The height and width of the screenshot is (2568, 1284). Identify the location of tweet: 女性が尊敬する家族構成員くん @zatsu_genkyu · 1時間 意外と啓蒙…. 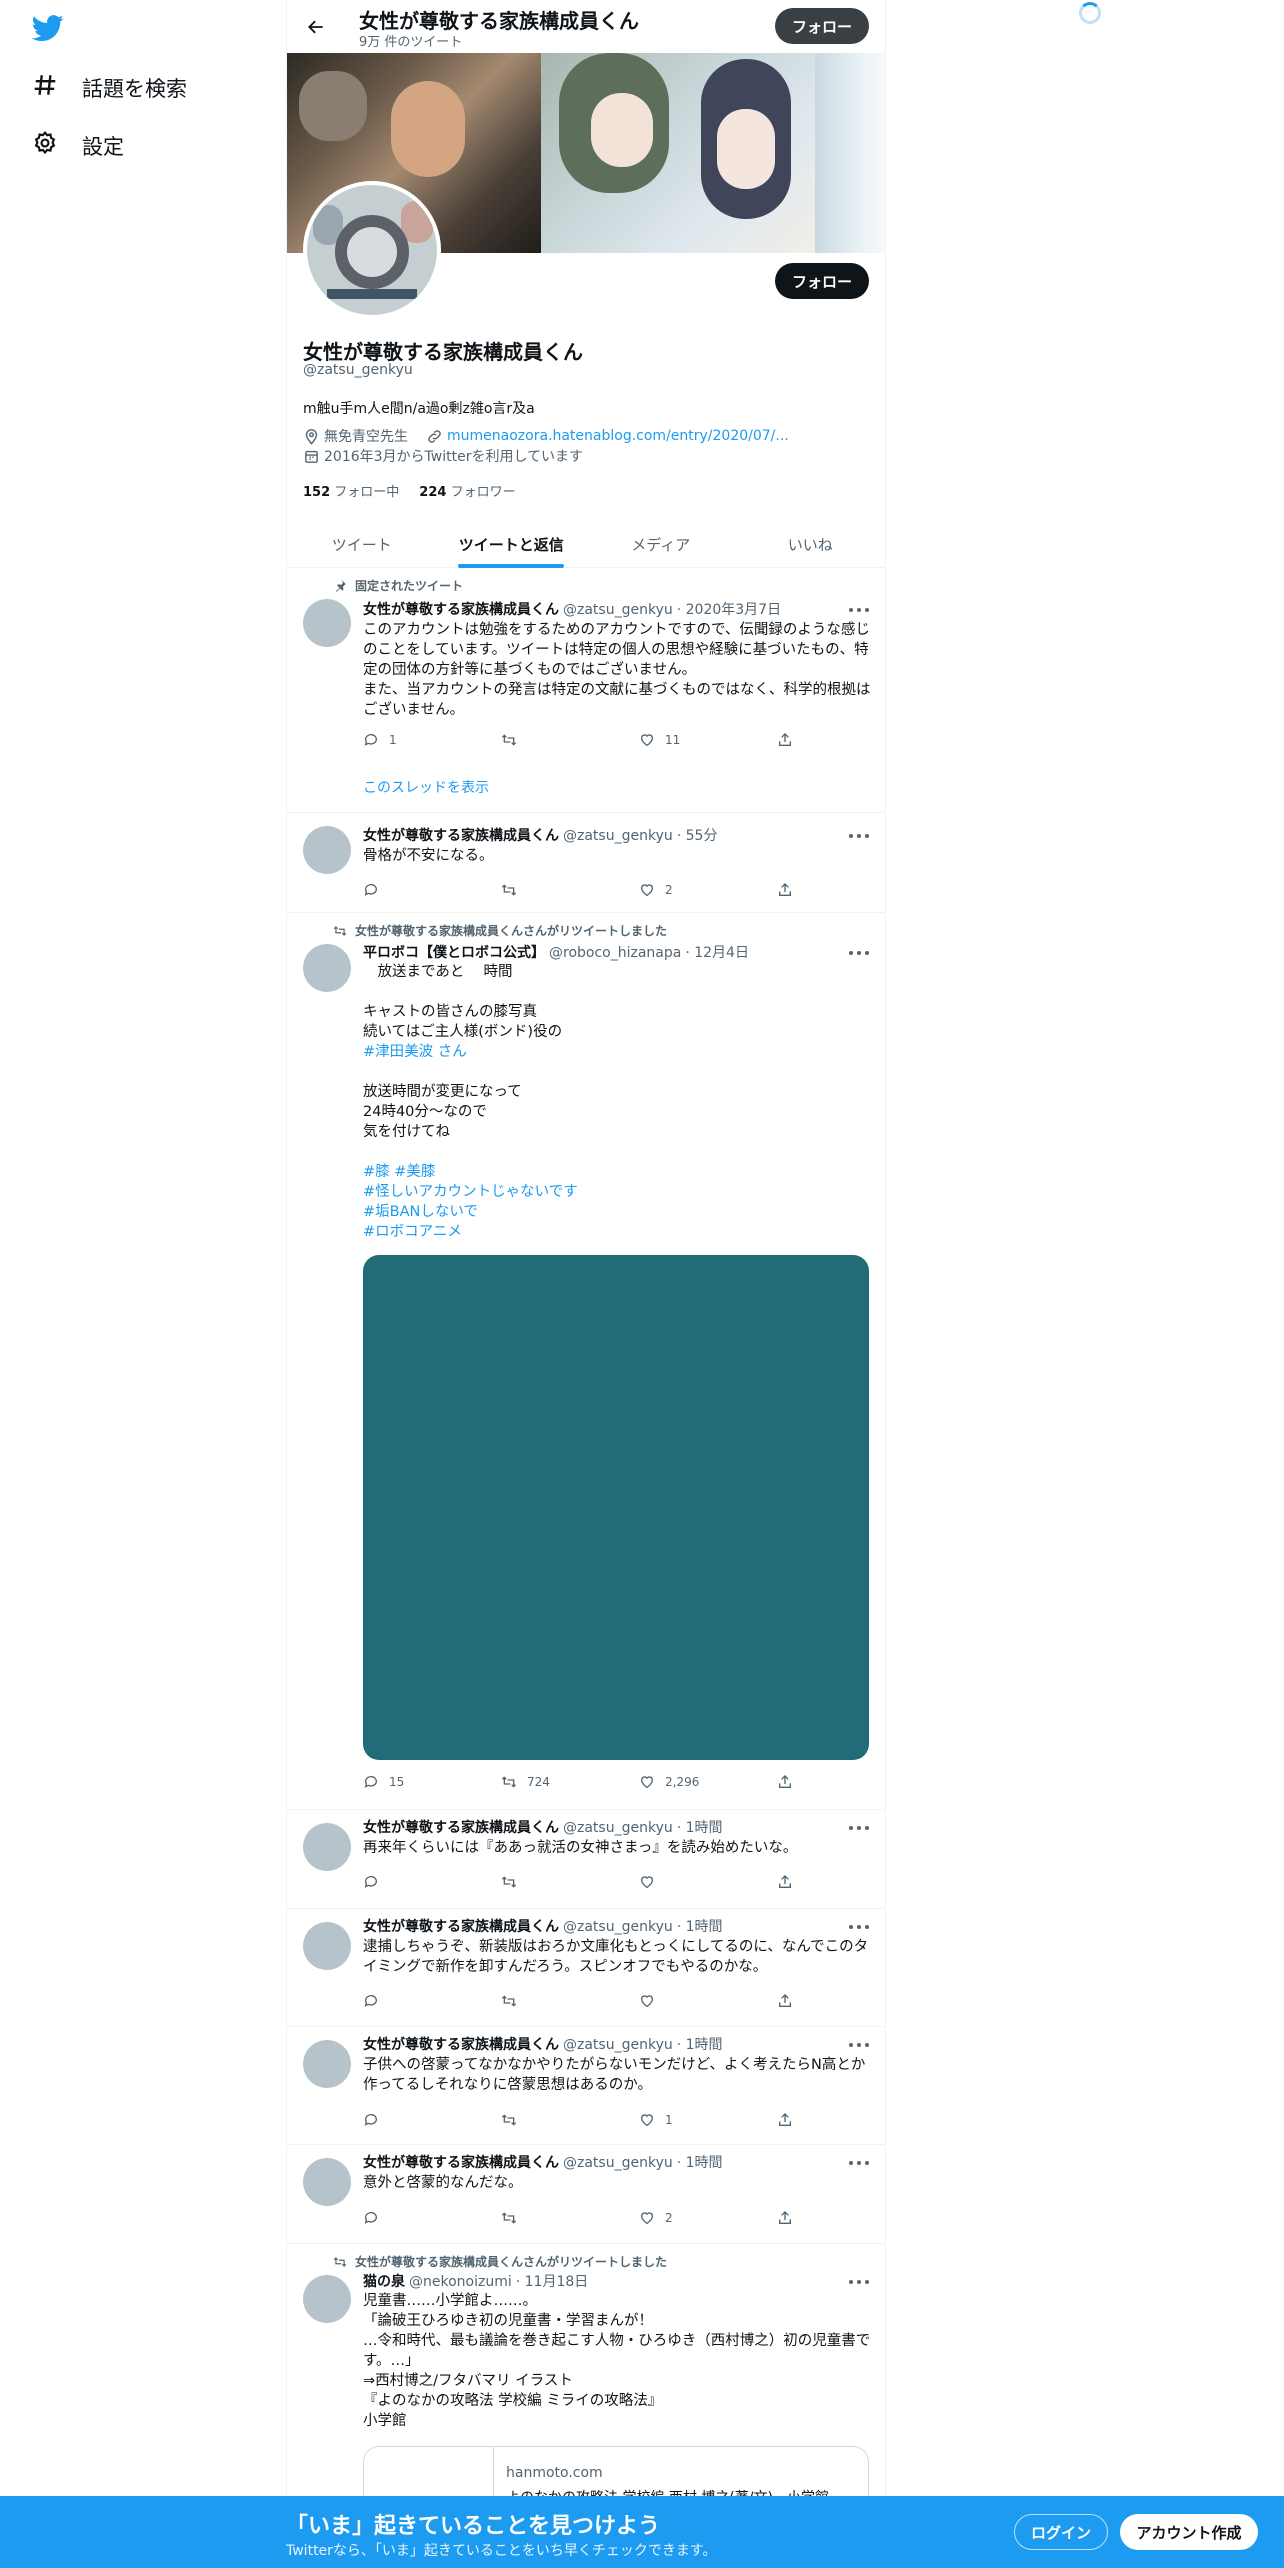
(586, 2195).